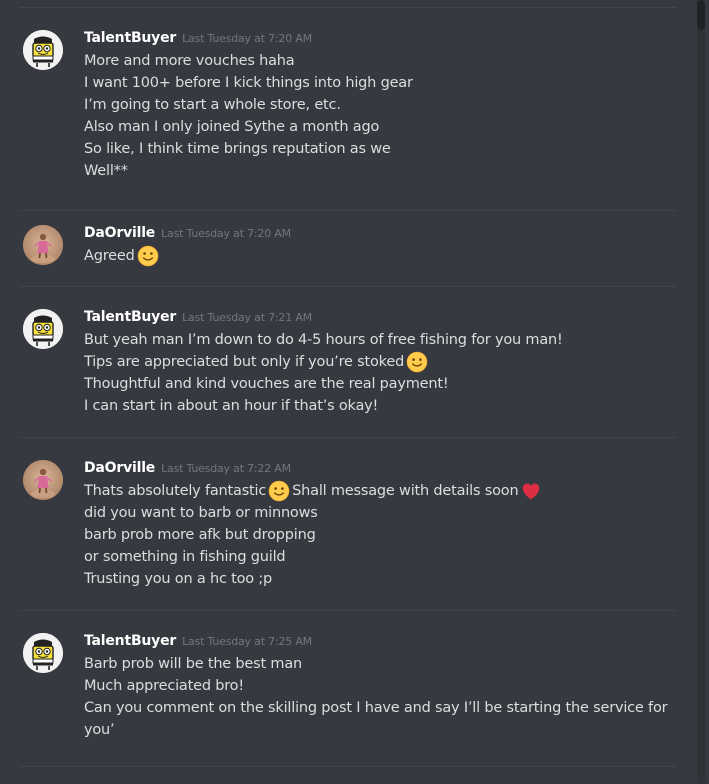  What do you see at coordinates (212, 105) in the screenshot?
I see `message-text: I’m going to start a whole store, etc.` at bounding box center [212, 105].